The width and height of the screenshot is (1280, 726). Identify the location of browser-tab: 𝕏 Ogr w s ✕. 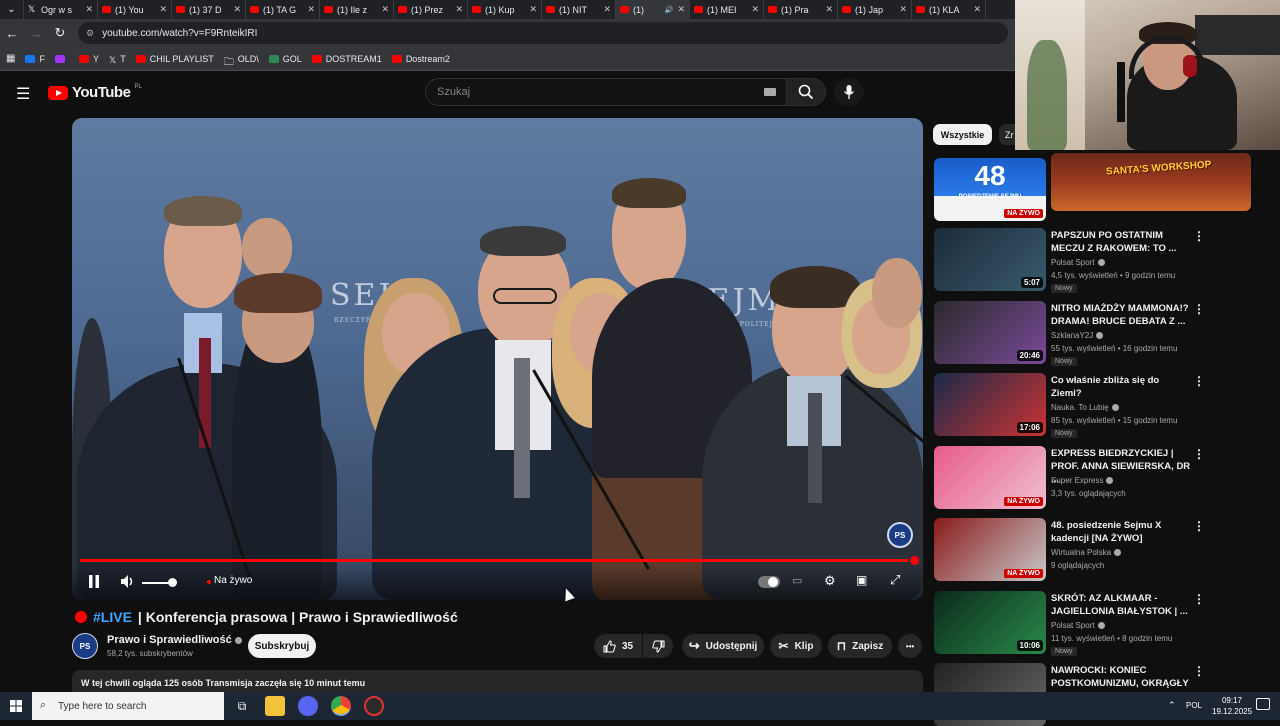
(61, 9).